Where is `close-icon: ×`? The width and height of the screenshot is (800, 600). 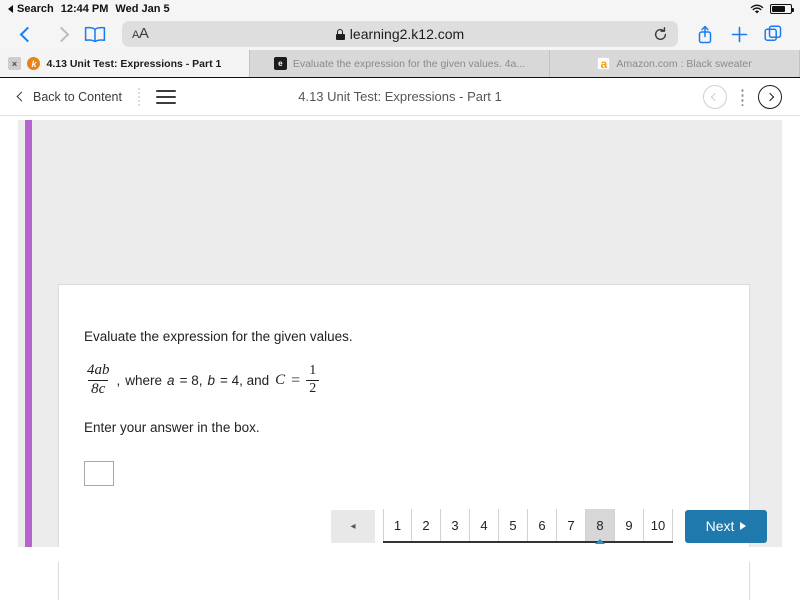 close-icon: × is located at coordinates (14, 63).